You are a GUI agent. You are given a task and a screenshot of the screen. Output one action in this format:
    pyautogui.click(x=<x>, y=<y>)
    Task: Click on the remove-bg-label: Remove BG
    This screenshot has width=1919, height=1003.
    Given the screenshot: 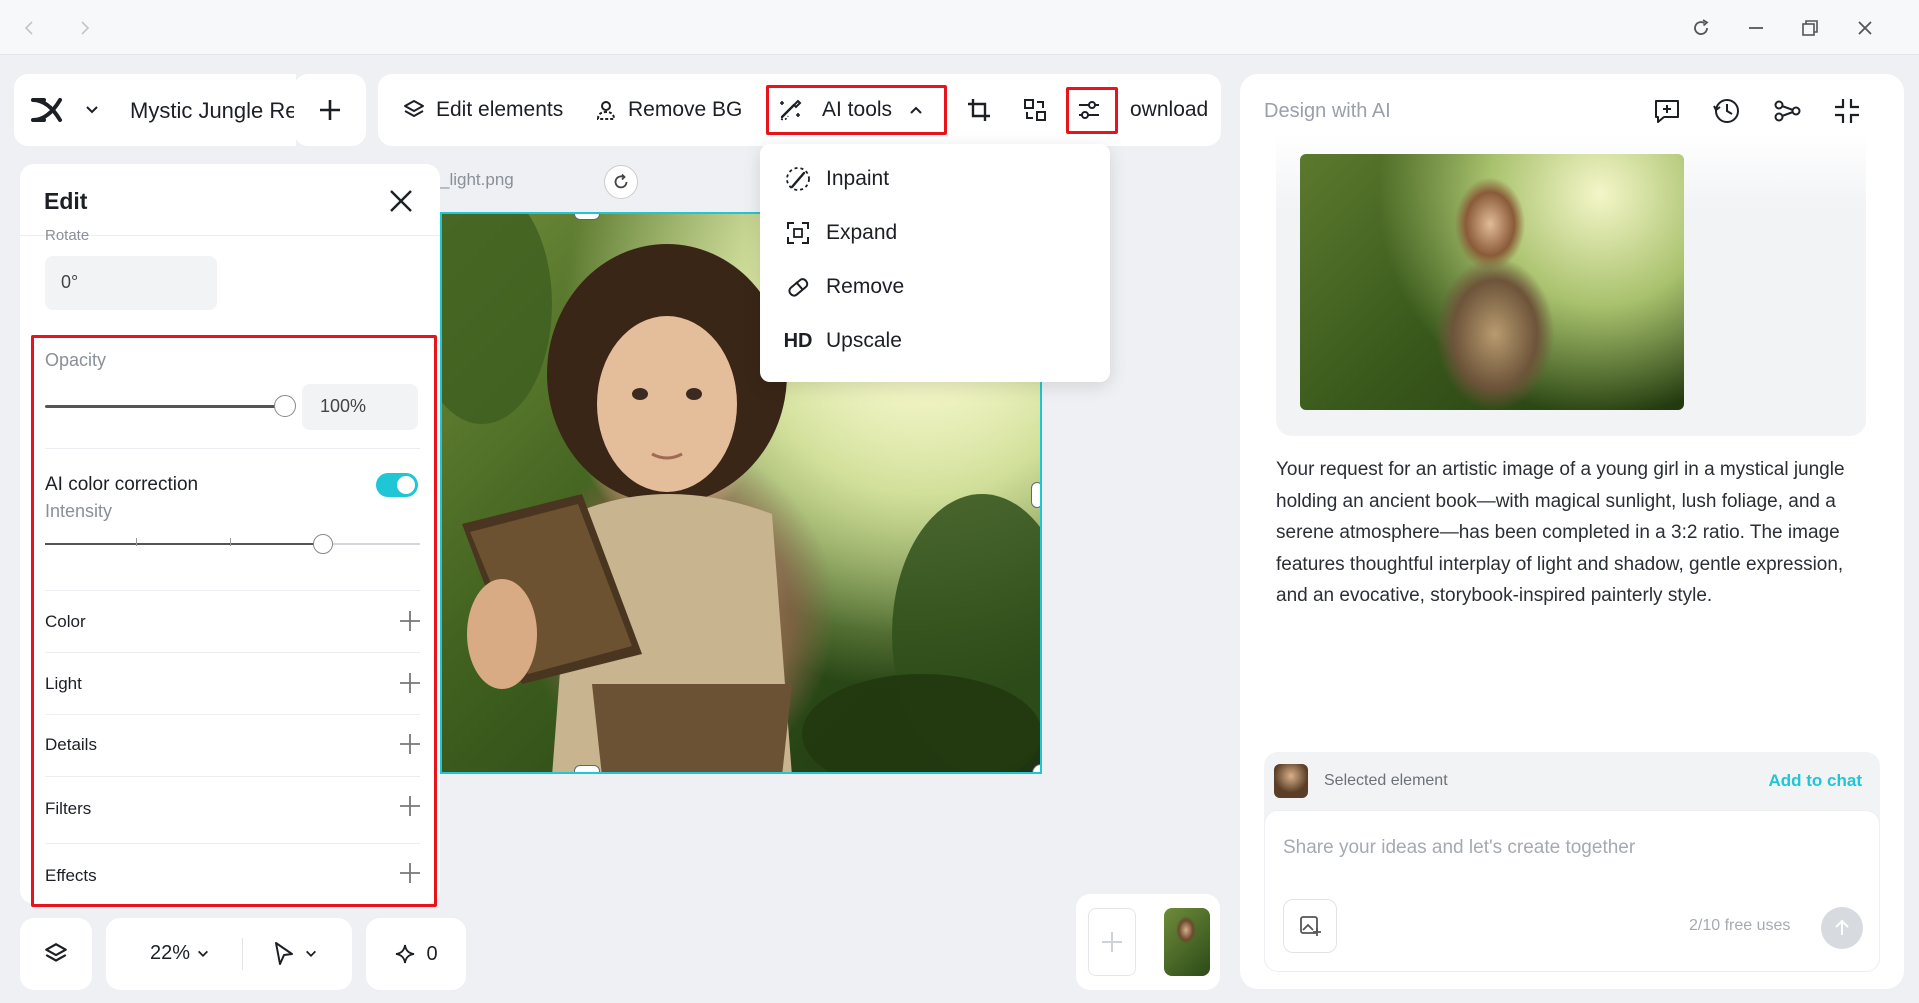 What is the action you would take?
    pyautogui.click(x=685, y=109)
    